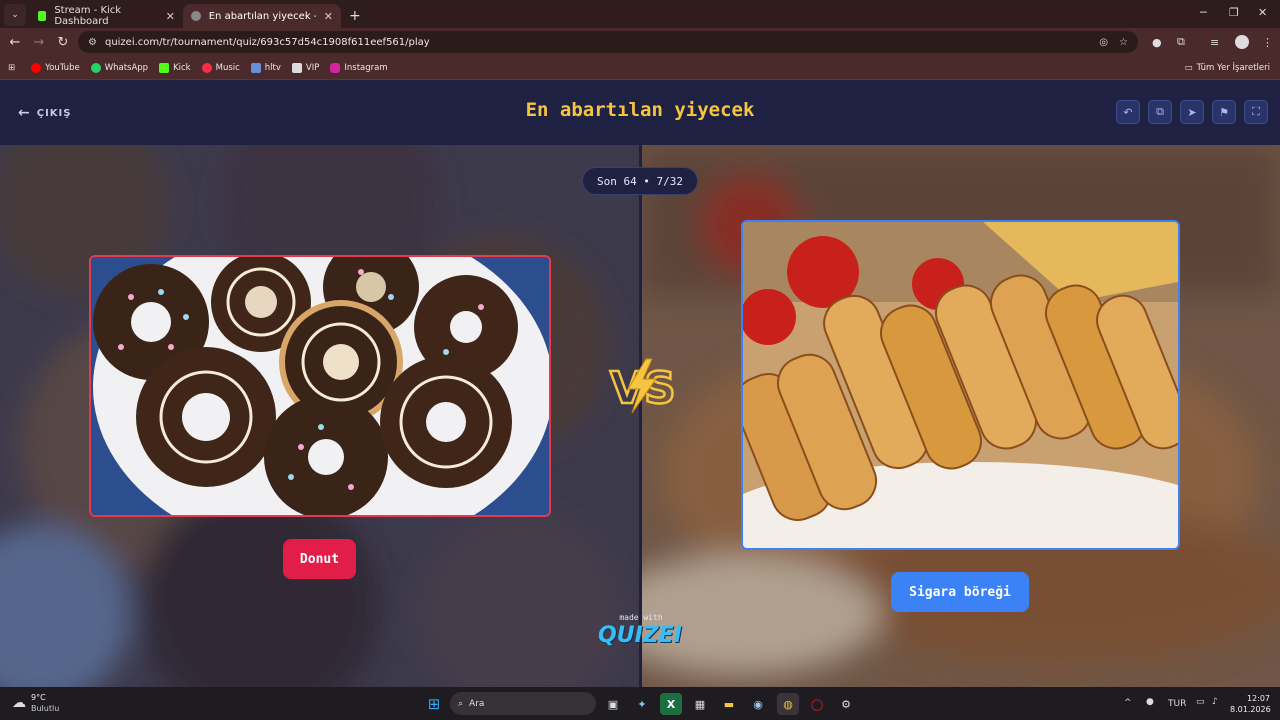 Image resolution: width=1280 pixels, height=720 pixels. What do you see at coordinates (88, 16) in the screenshot?
I see `tab-title: Stream - Kick Dashboard` at bounding box center [88, 16].